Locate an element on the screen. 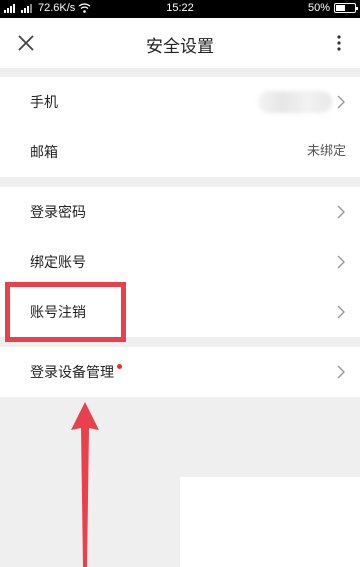 The width and height of the screenshot is (360, 567). device-section: 登录设备管理 is located at coordinates (180, 372).